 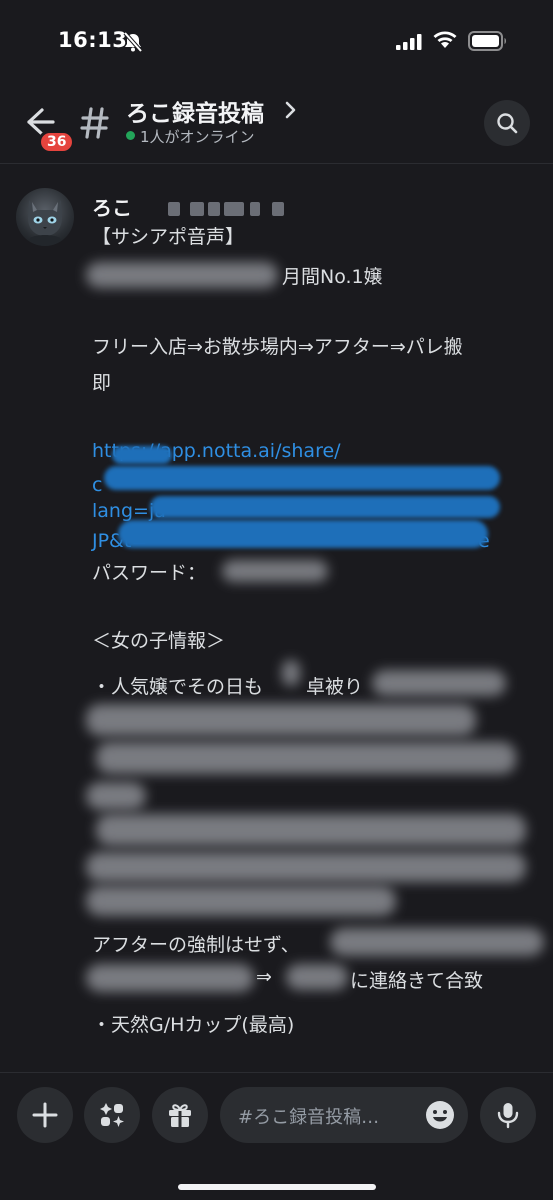 What do you see at coordinates (196, 945) in the screenshot?
I see `after-line-1: アフターの強制はせず、` at bounding box center [196, 945].